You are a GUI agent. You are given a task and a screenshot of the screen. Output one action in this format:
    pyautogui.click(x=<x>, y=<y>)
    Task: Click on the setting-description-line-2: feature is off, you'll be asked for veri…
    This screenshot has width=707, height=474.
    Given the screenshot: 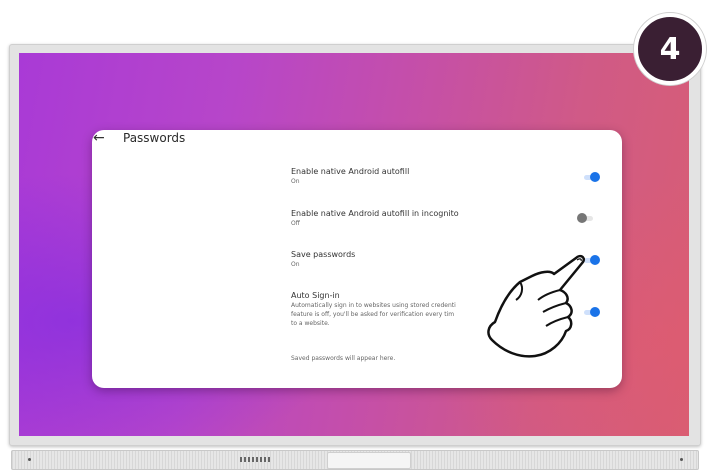 What is the action you would take?
    pyautogui.click(x=373, y=314)
    